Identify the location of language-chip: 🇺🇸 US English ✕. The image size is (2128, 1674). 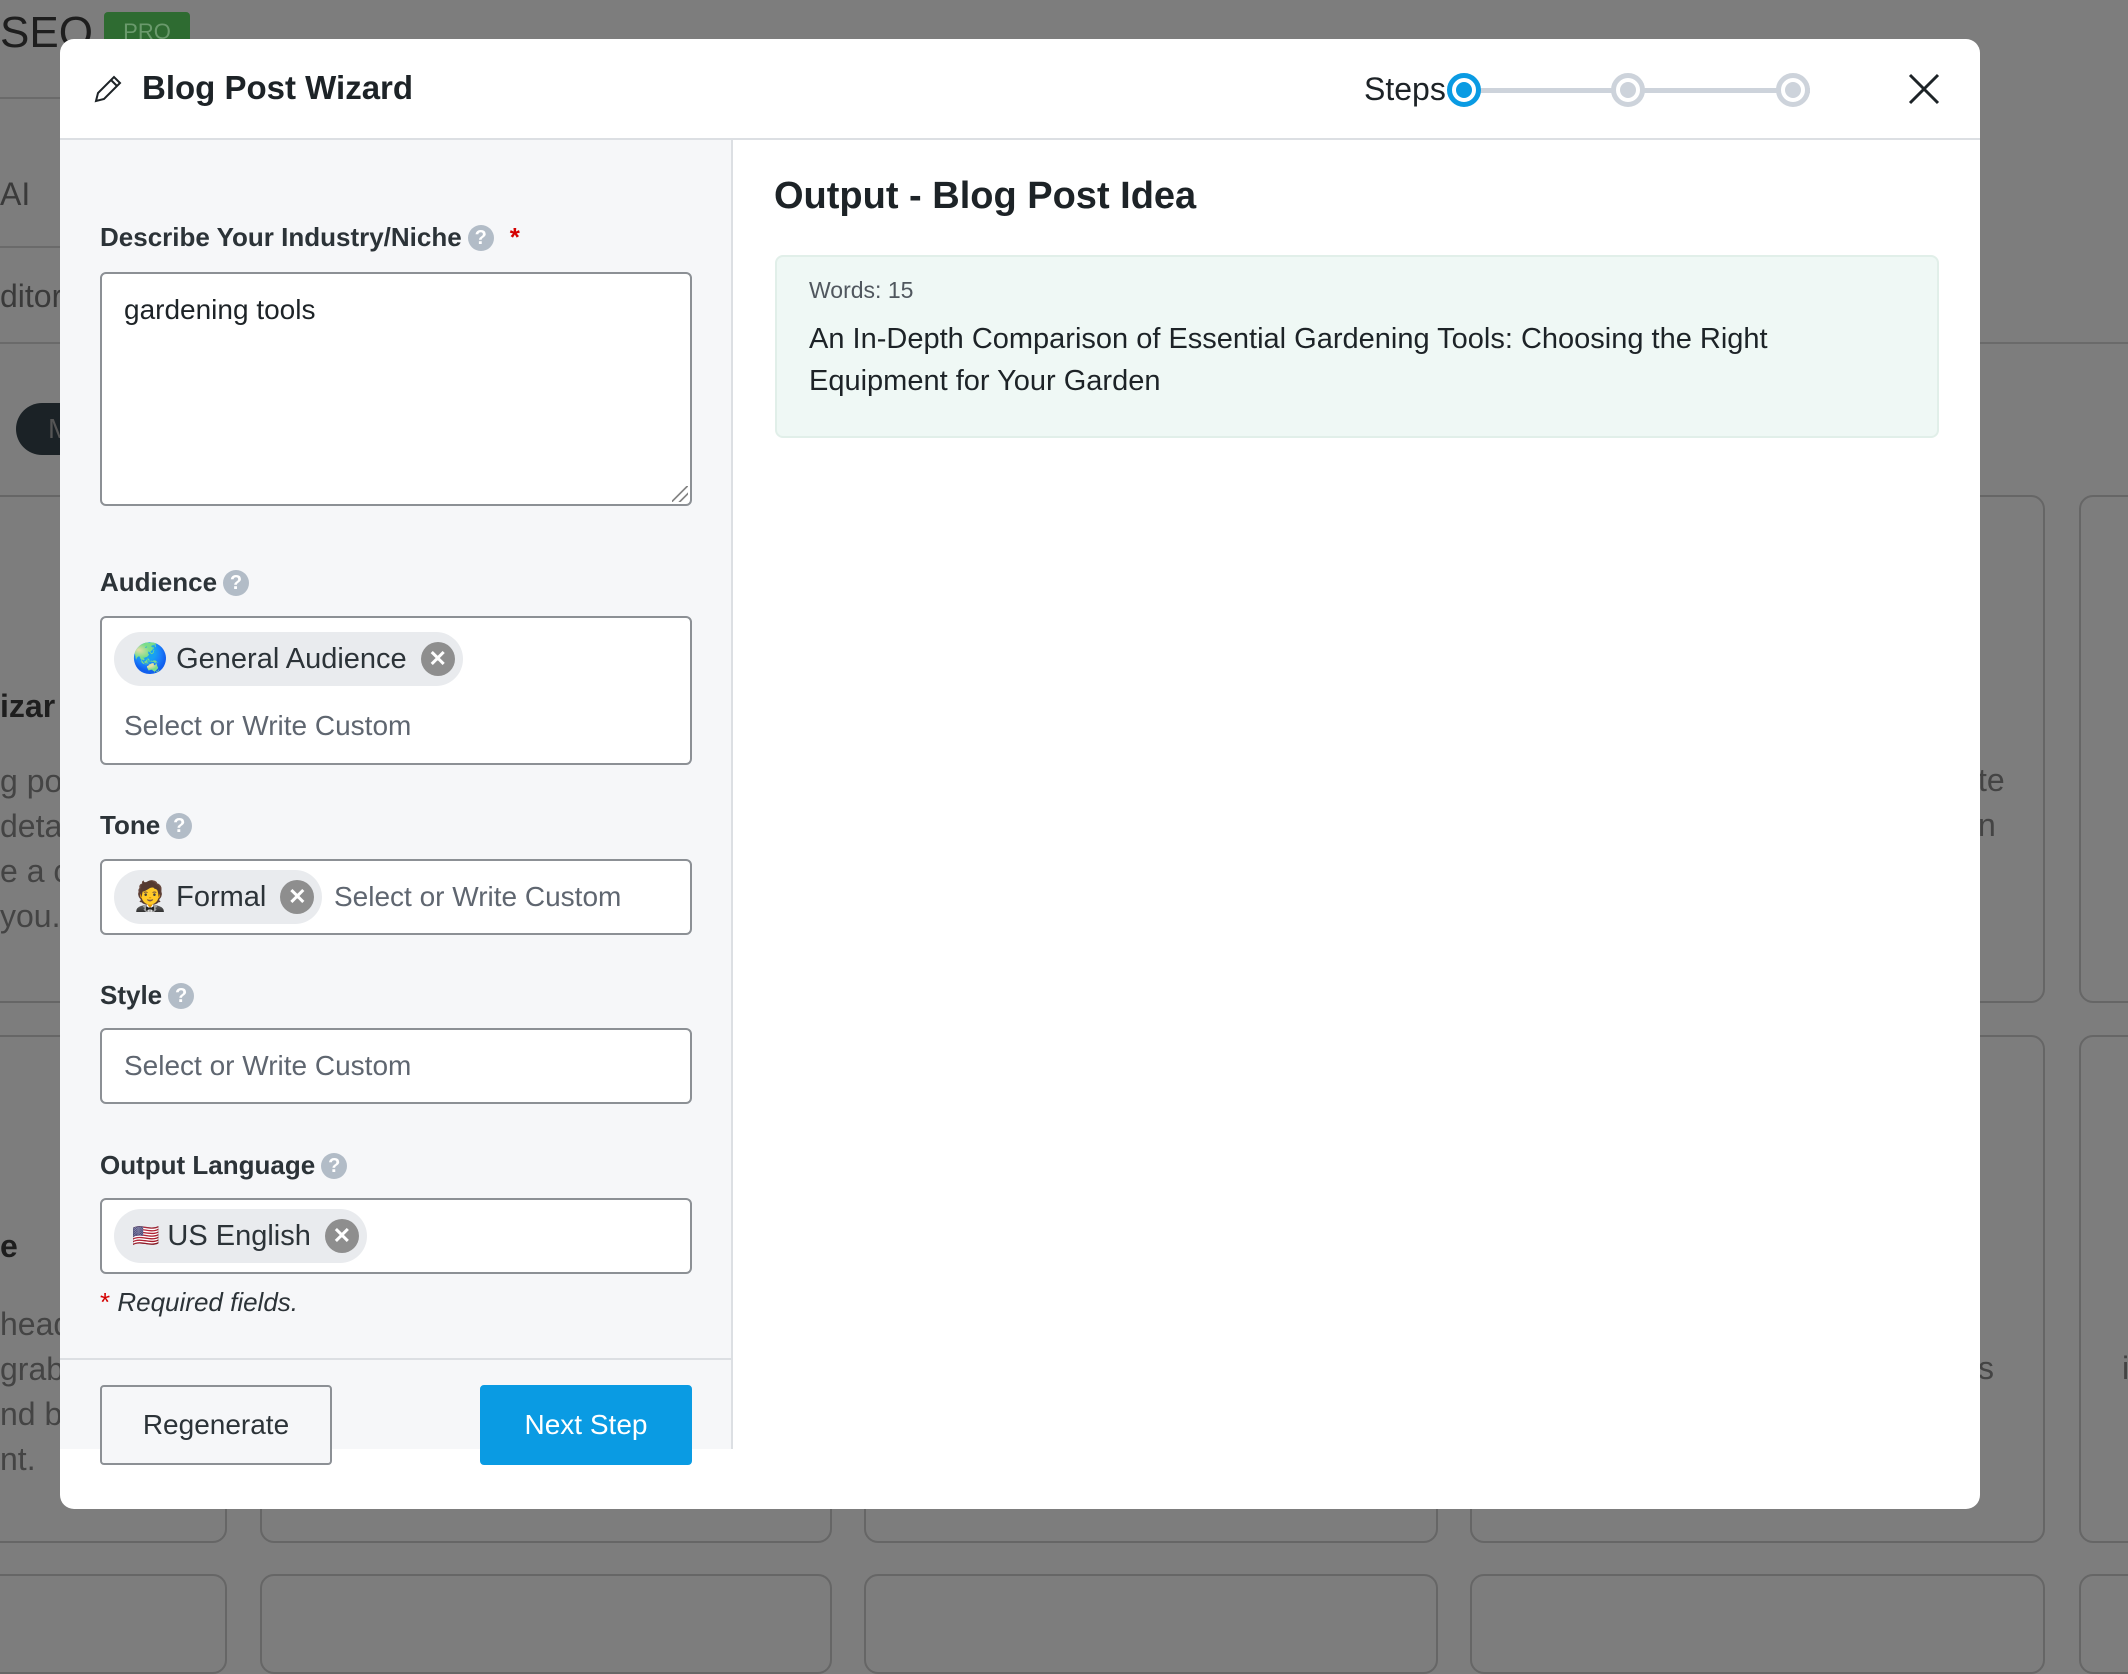
(240, 1236).